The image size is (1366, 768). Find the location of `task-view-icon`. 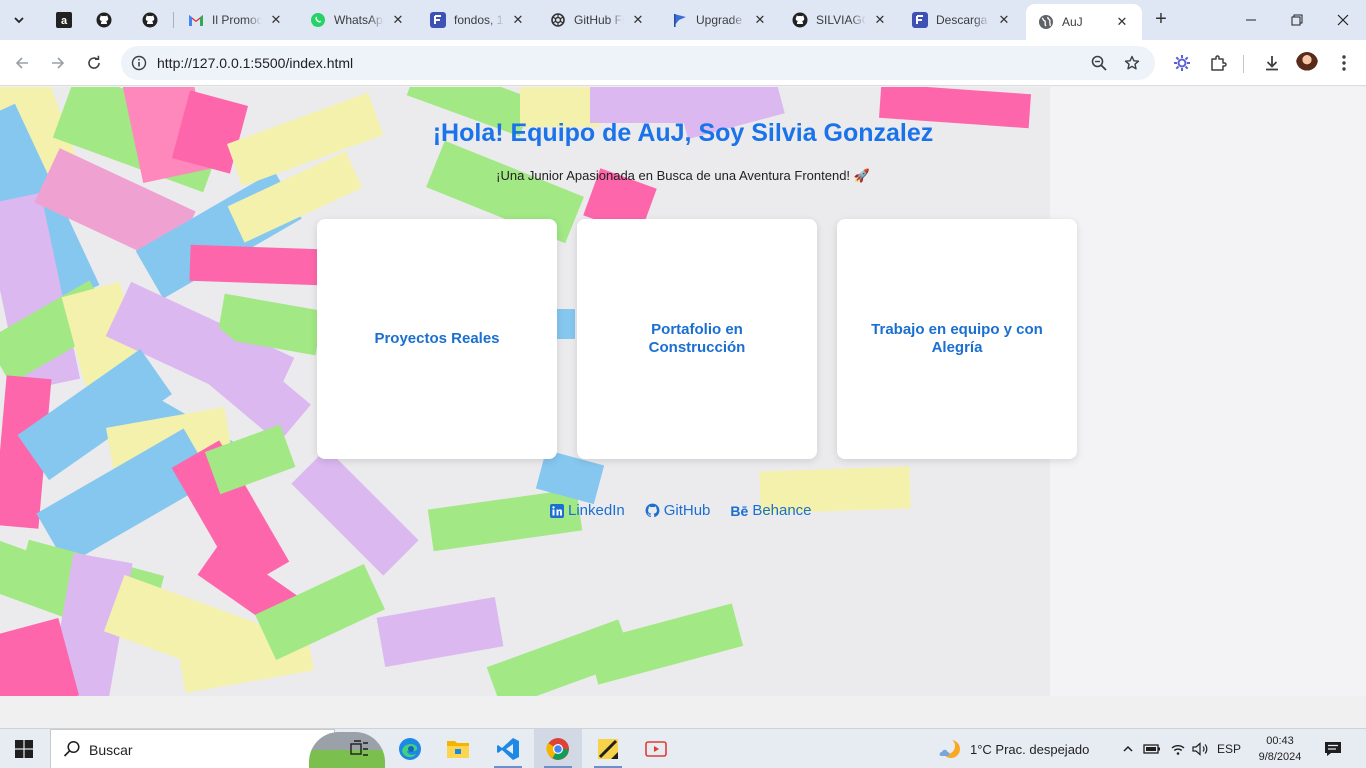

task-view-icon is located at coordinates (359, 748).